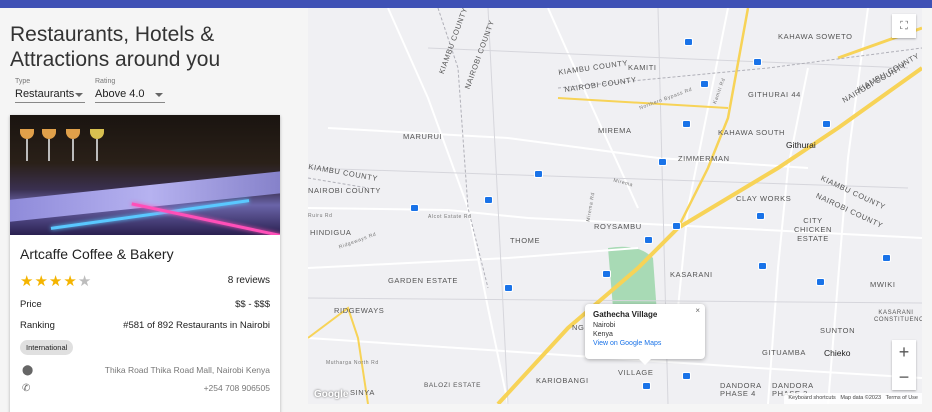 The image size is (932, 412). What do you see at coordinates (453, 385) in the screenshot?
I see `map-label: BALOZI ESTATE` at bounding box center [453, 385].